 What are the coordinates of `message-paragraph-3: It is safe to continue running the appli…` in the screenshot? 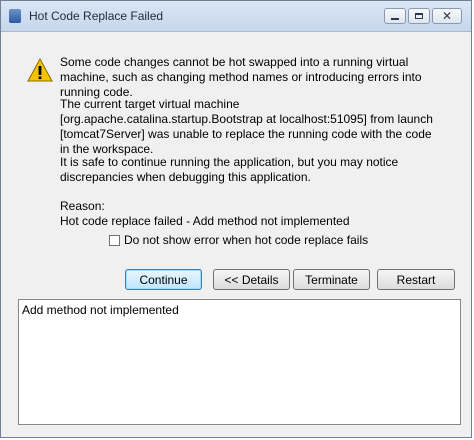 It's located at (229, 169).